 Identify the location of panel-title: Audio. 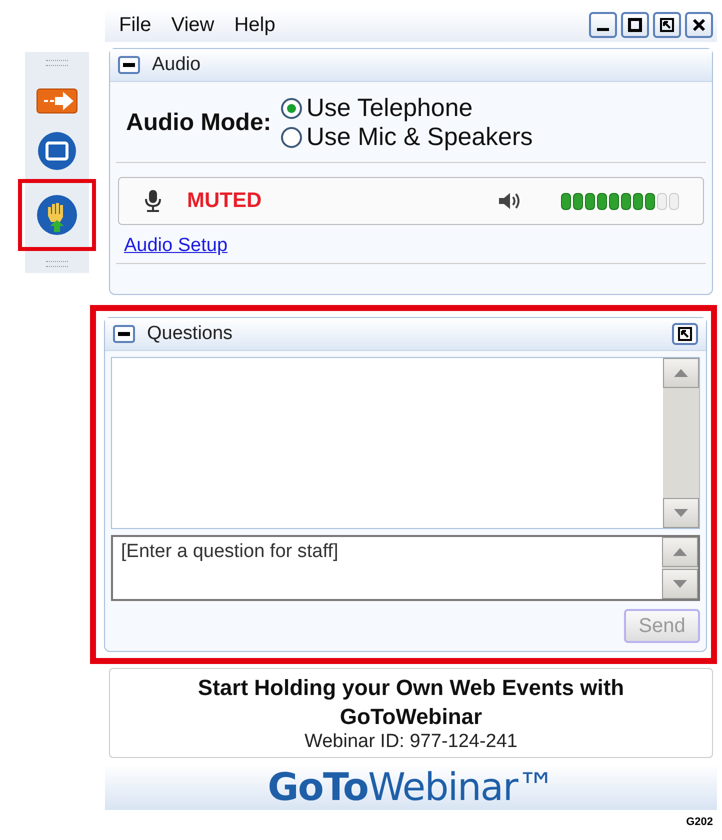
(176, 65).